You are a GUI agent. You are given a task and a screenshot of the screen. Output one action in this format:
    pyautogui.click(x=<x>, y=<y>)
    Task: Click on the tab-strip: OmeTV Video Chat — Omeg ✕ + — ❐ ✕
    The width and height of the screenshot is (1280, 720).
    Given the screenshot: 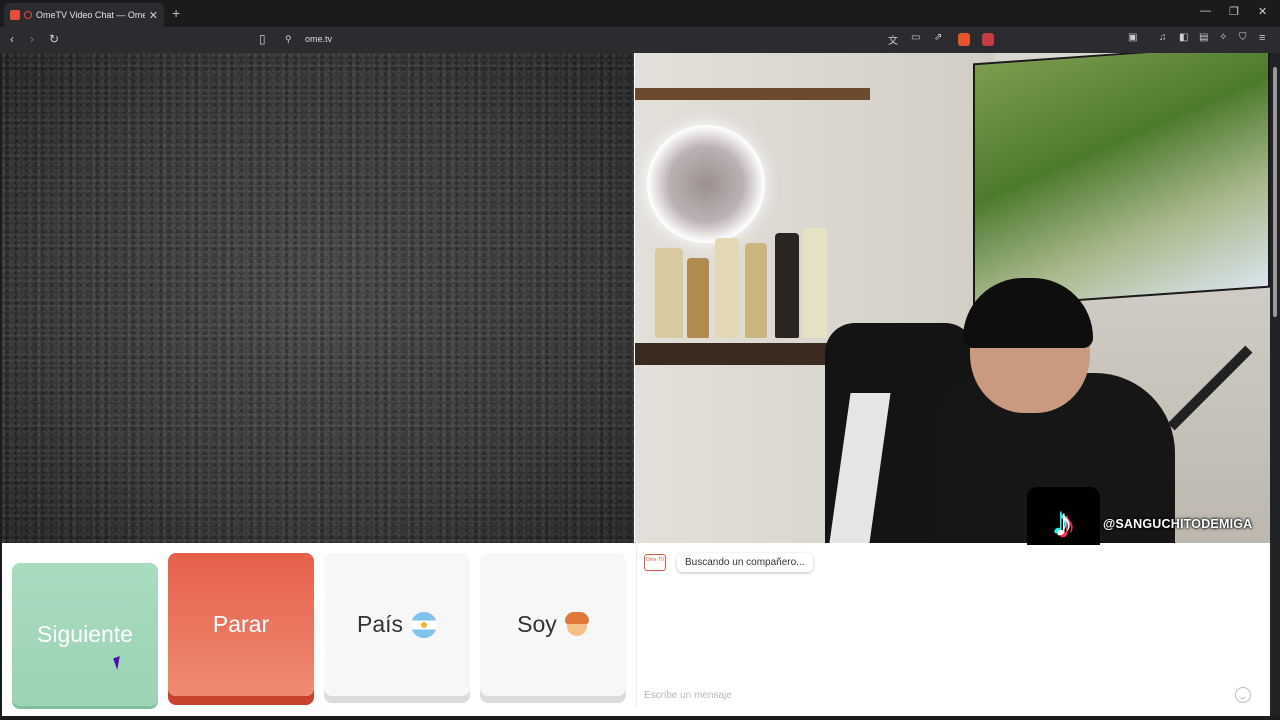 What is the action you would take?
    pyautogui.click(x=640, y=13)
    